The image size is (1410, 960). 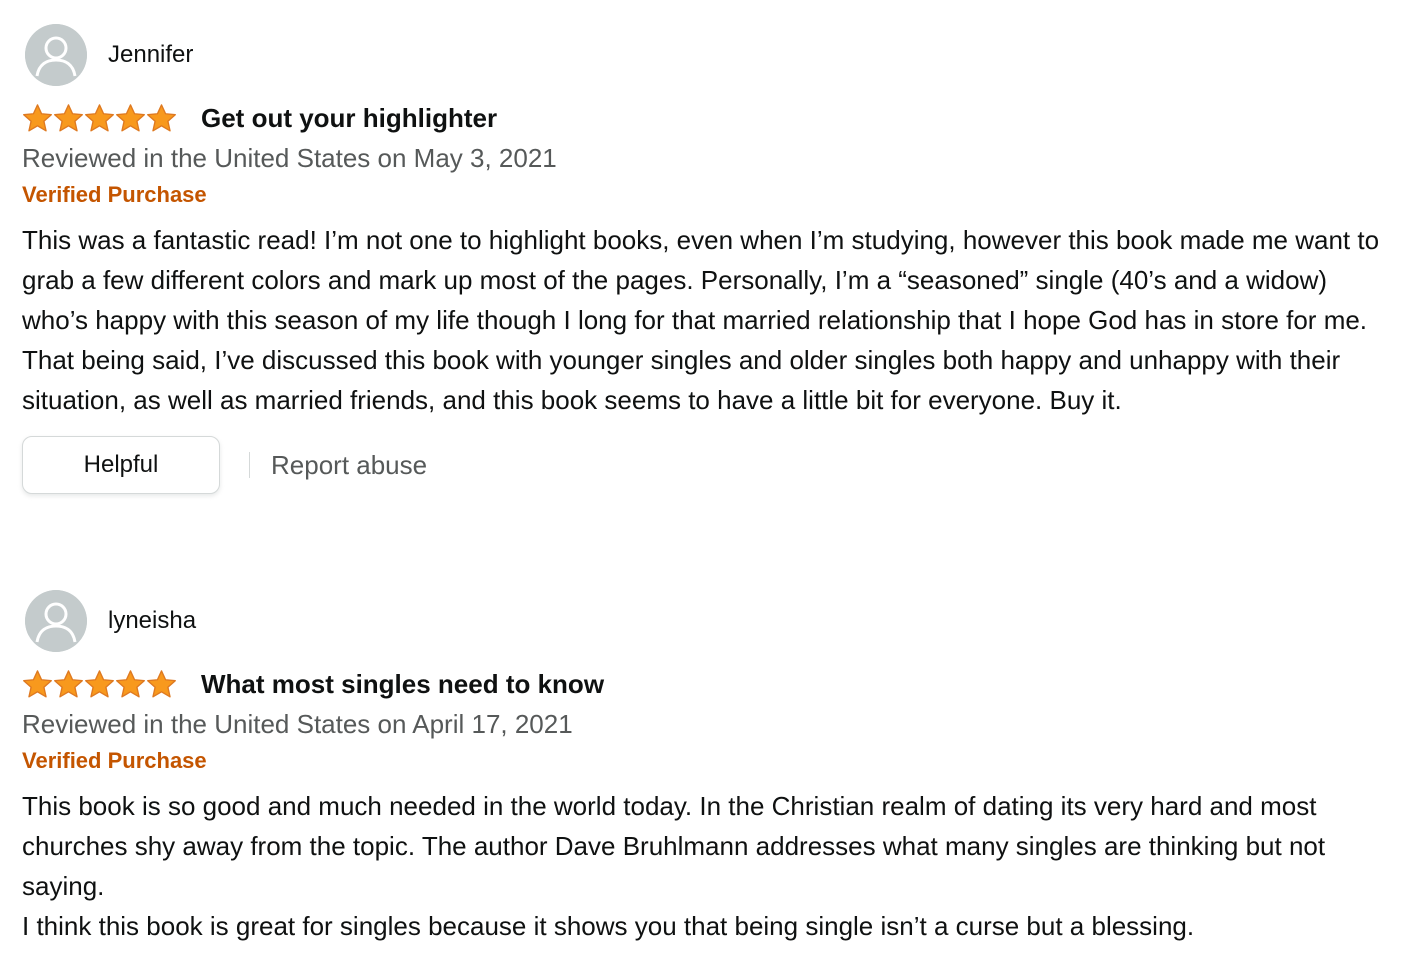 What do you see at coordinates (402, 684) in the screenshot?
I see `review-title: What most singles need to know` at bounding box center [402, 684].